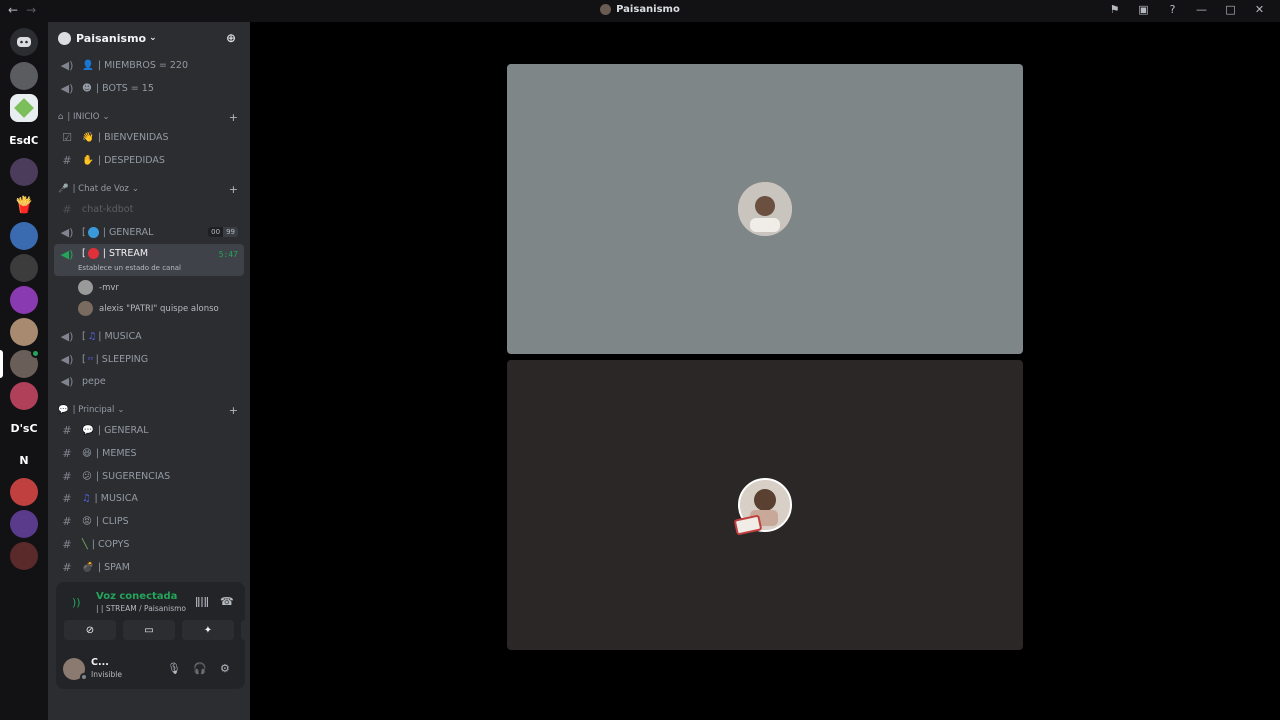  I want to click on window-controls: ⚑ ▣ ? — □ ✕, so click(1187, 9).